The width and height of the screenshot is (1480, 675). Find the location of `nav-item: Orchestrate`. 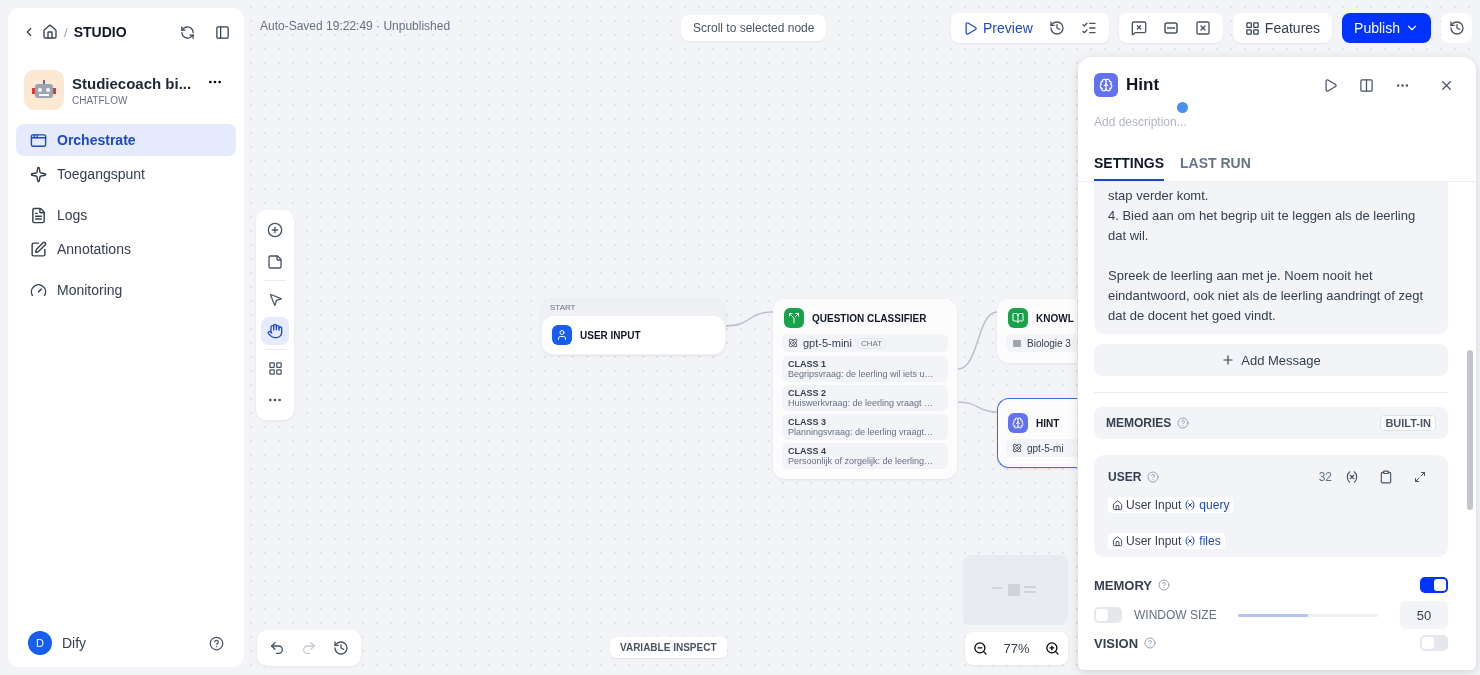

nav-item: Orchestrate is located at coordinates (126, 140).